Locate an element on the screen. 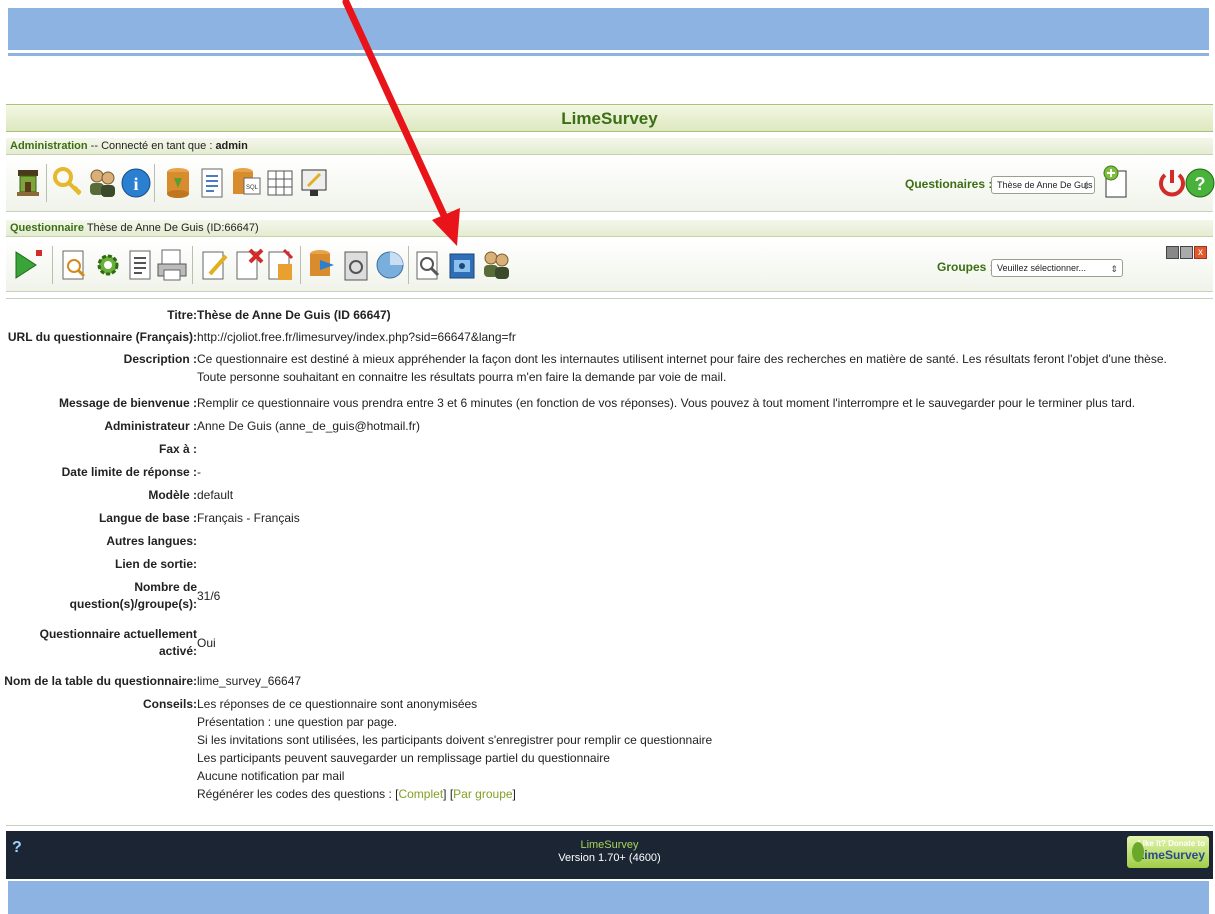 The image size is (1215, 914). survey-label: Questionnaire is located at coordinates (47, 228).